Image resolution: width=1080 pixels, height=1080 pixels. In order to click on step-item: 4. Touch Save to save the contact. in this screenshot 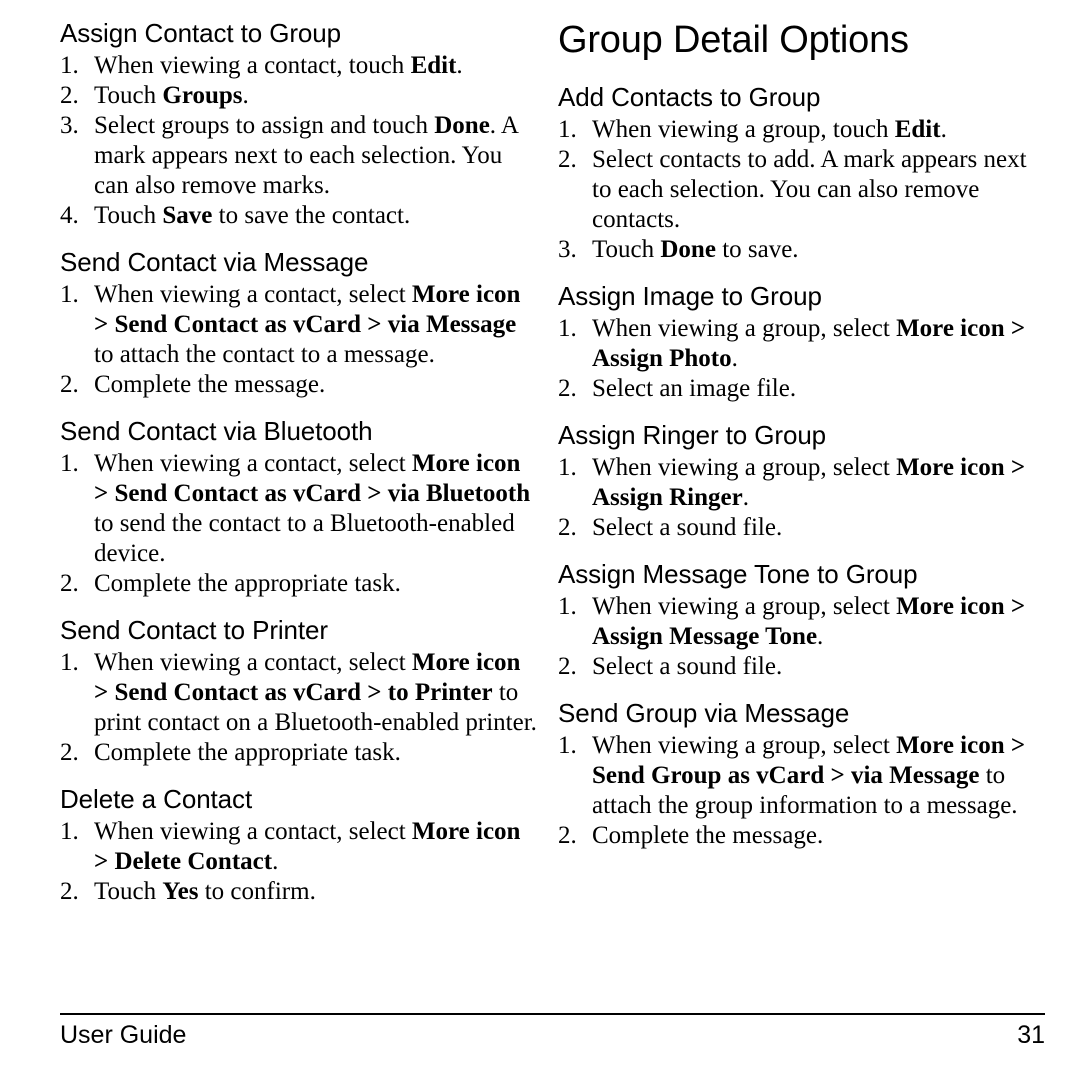, I will do `click(299, 216)`.